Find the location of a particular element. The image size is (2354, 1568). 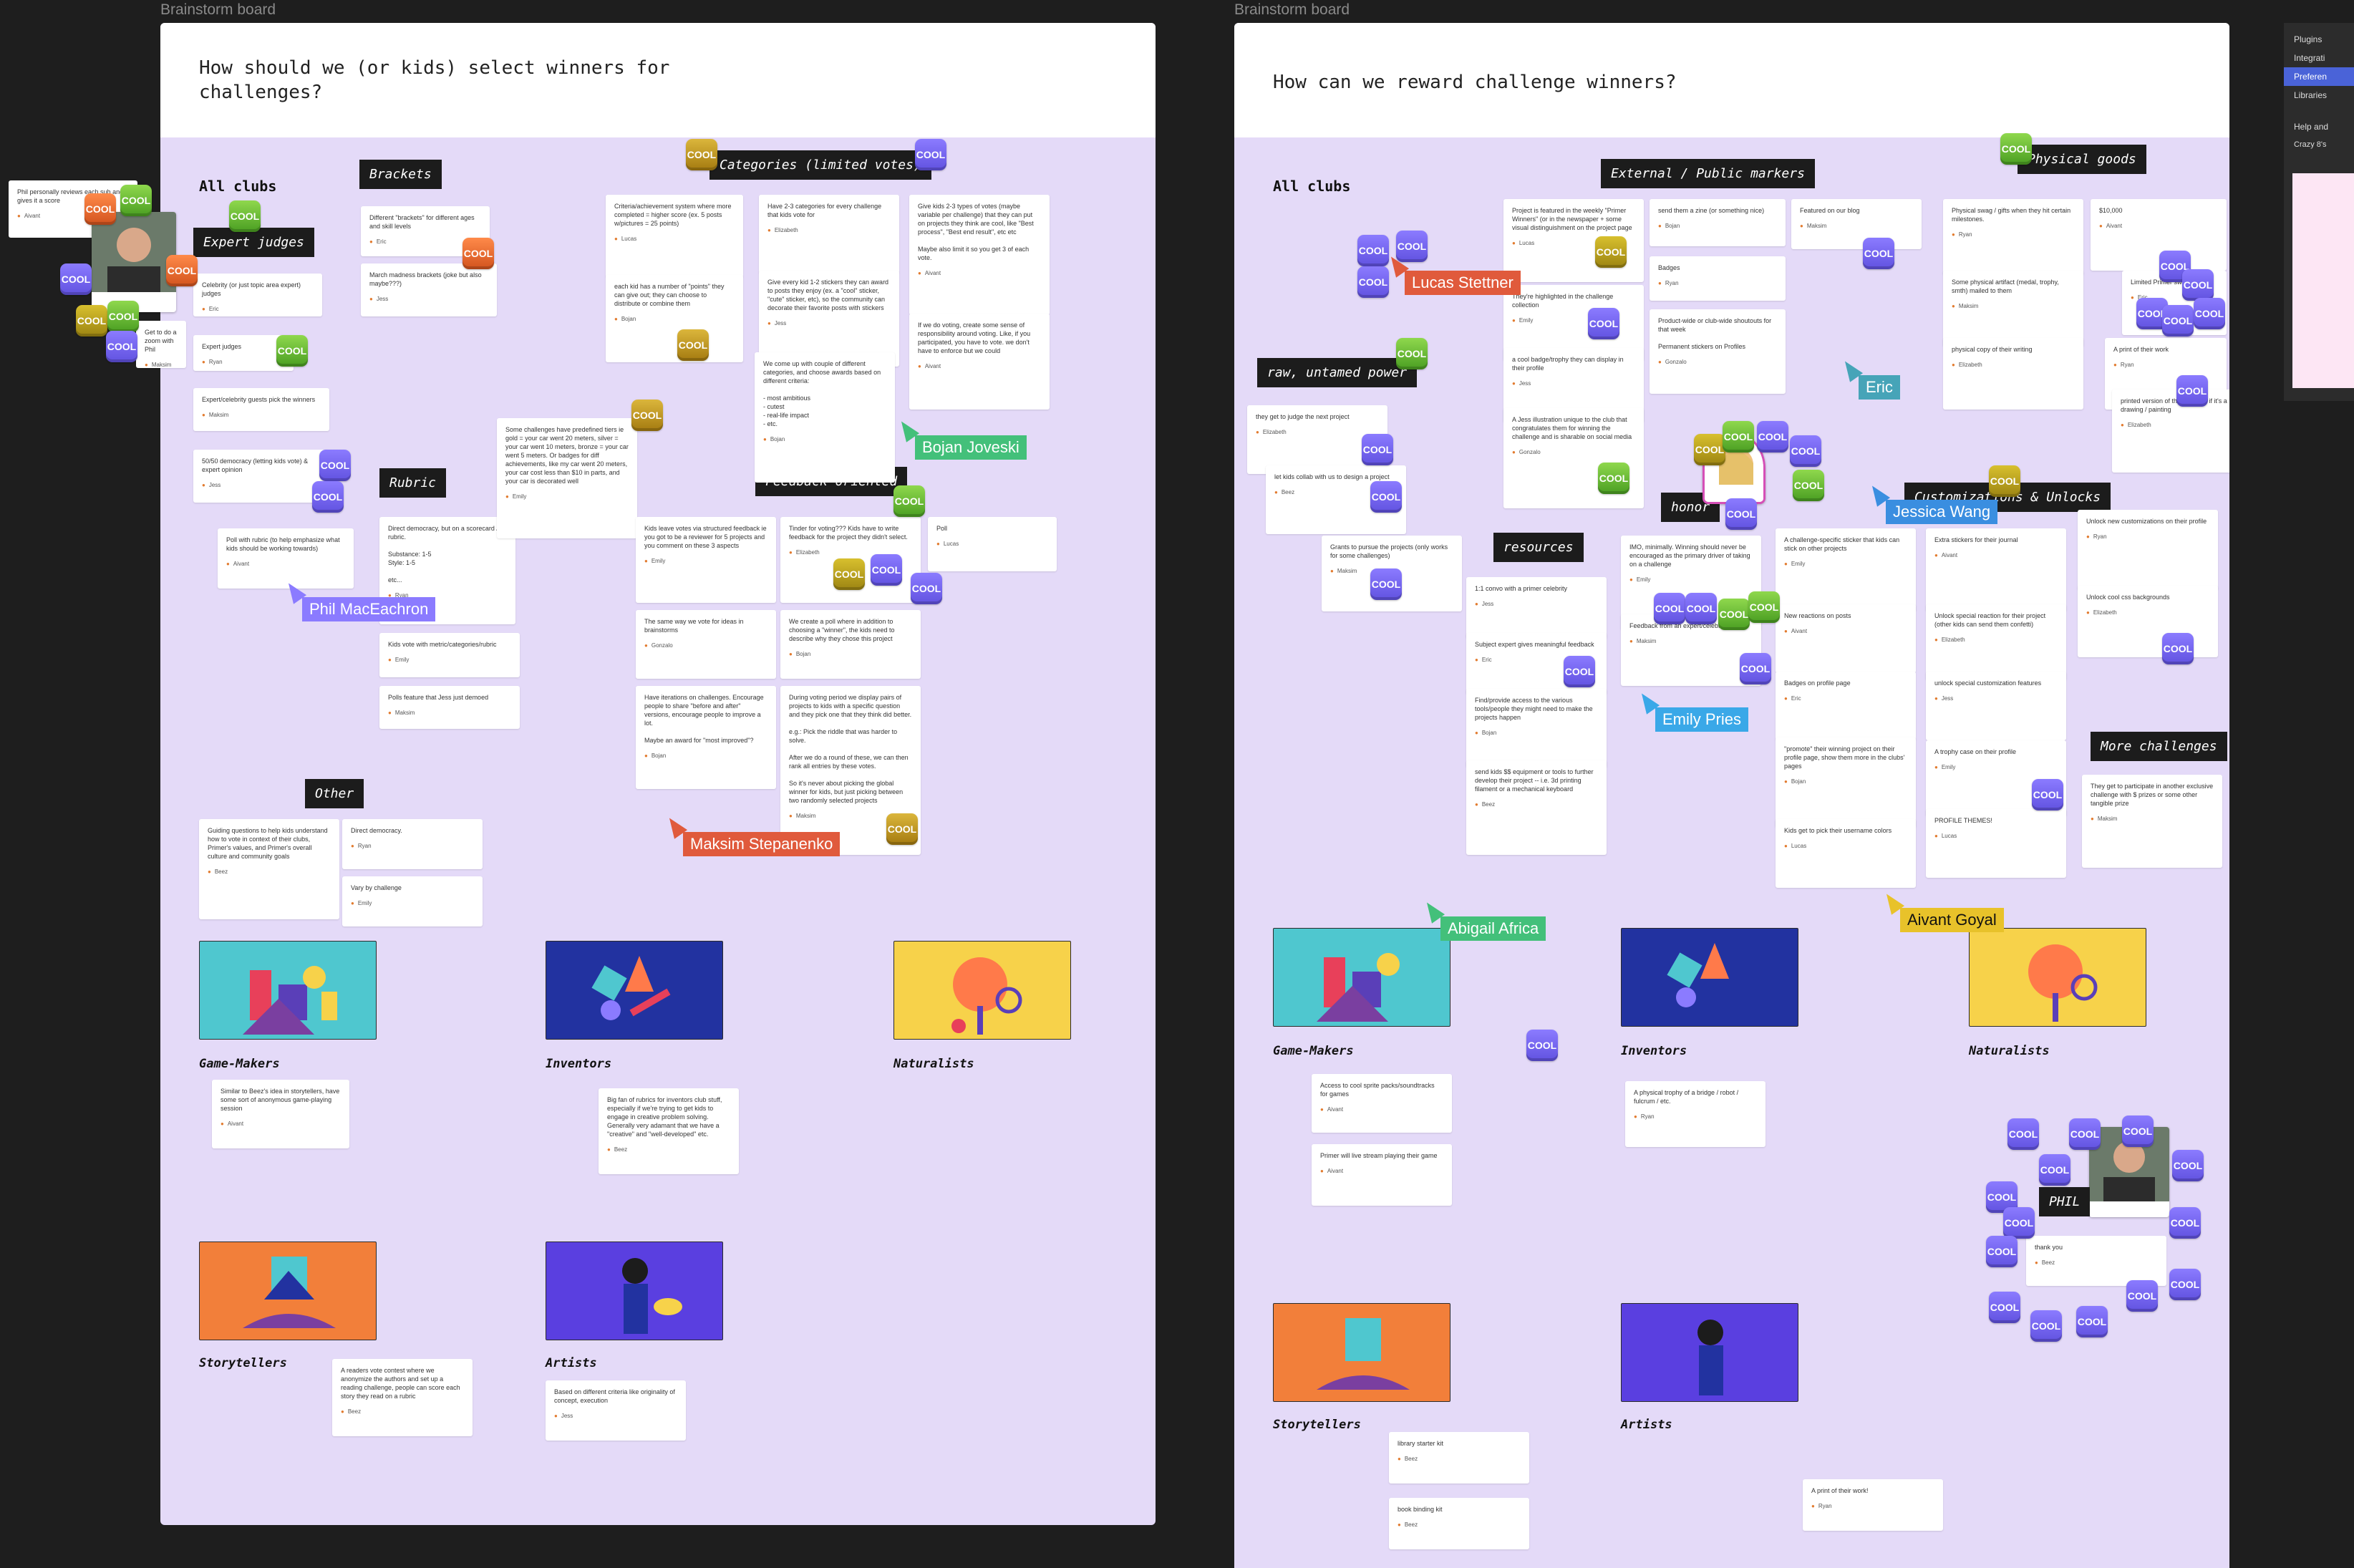

board-label-right: Brainstorm board is located at coordinates (1292, 10).